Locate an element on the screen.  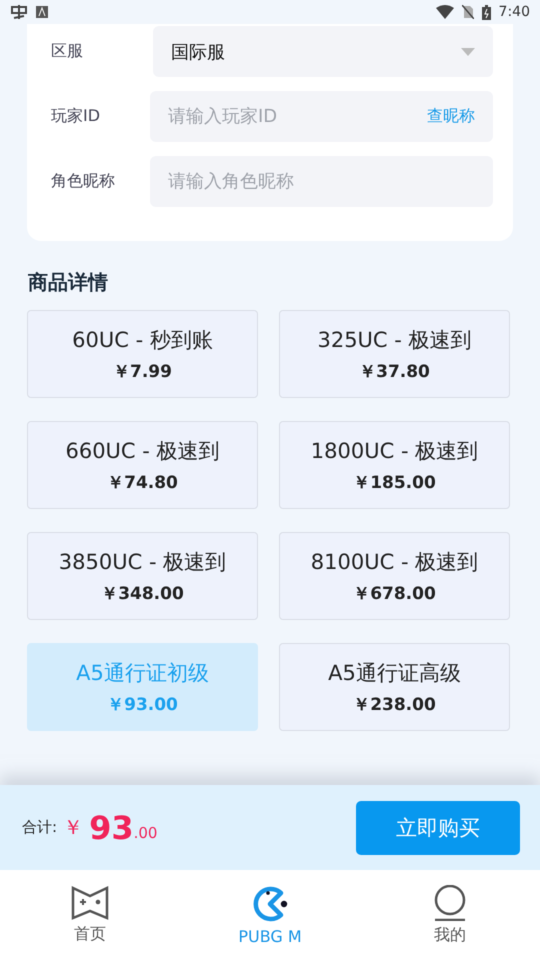
tab-bar-item: 我的 is located at coordinates (450, 915).